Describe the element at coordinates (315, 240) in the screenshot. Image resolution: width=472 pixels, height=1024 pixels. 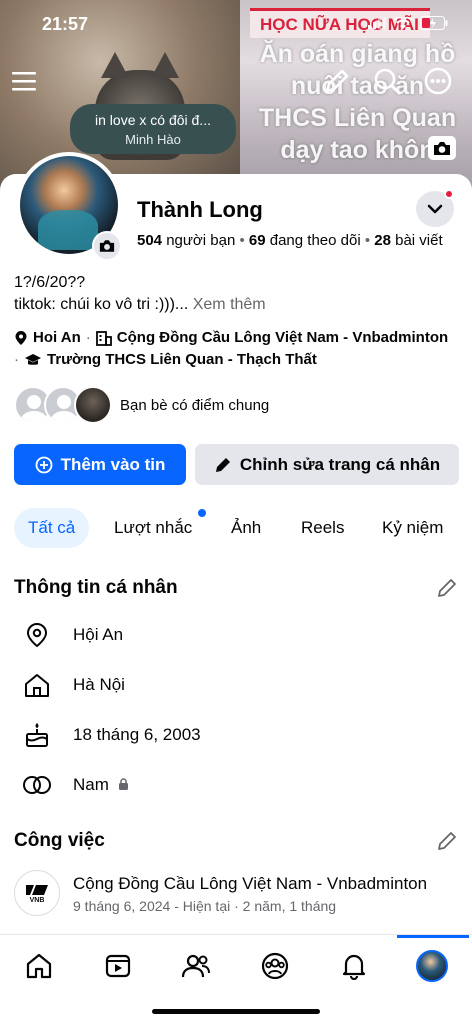
I see `following-label: đang theo dõi` at that location.